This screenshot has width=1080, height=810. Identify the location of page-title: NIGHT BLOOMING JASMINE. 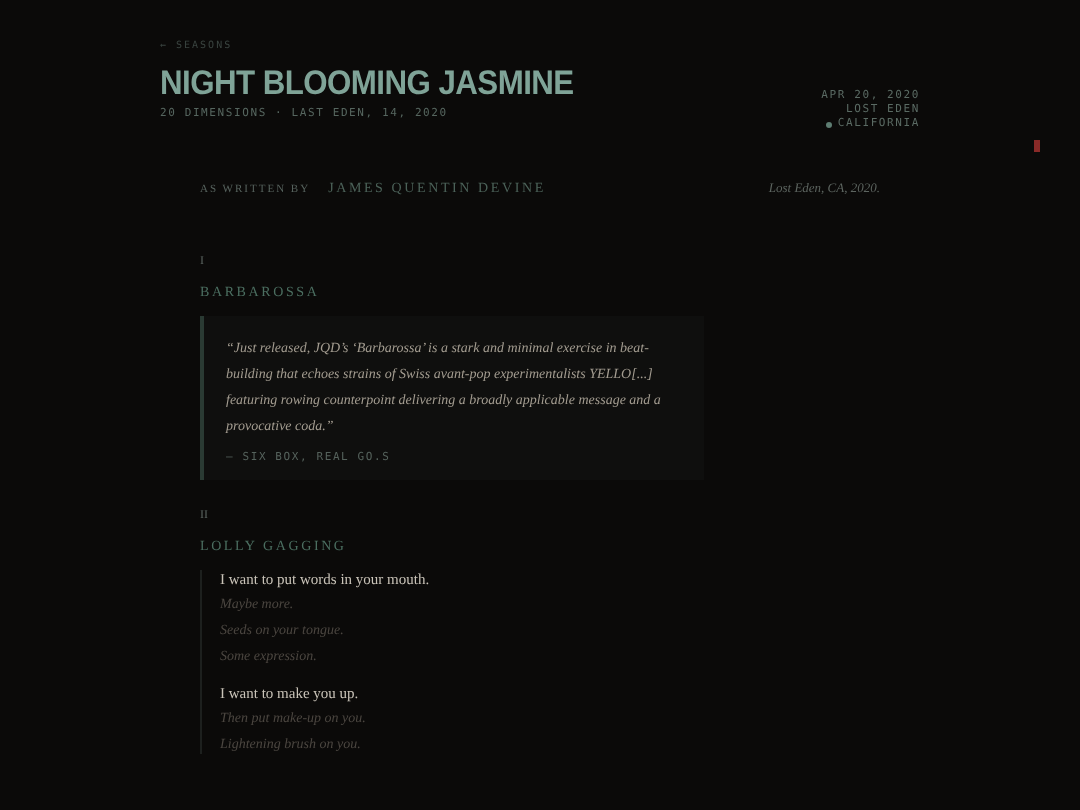
(367, 84).